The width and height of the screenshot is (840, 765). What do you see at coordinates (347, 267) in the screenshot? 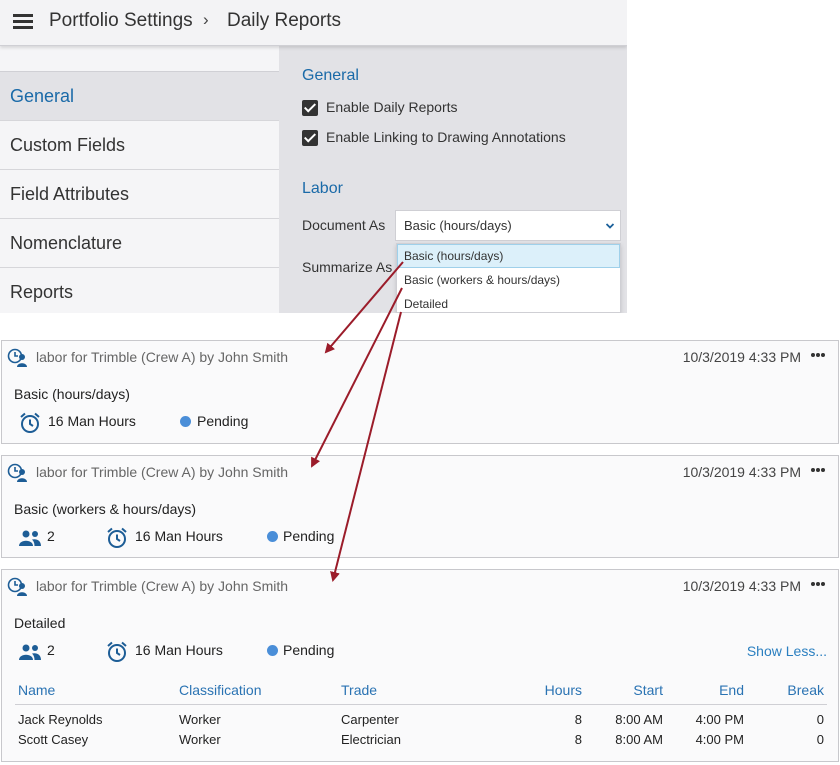
I see `summarize-as-label: Summarize As` at bounding box center [347, 267].